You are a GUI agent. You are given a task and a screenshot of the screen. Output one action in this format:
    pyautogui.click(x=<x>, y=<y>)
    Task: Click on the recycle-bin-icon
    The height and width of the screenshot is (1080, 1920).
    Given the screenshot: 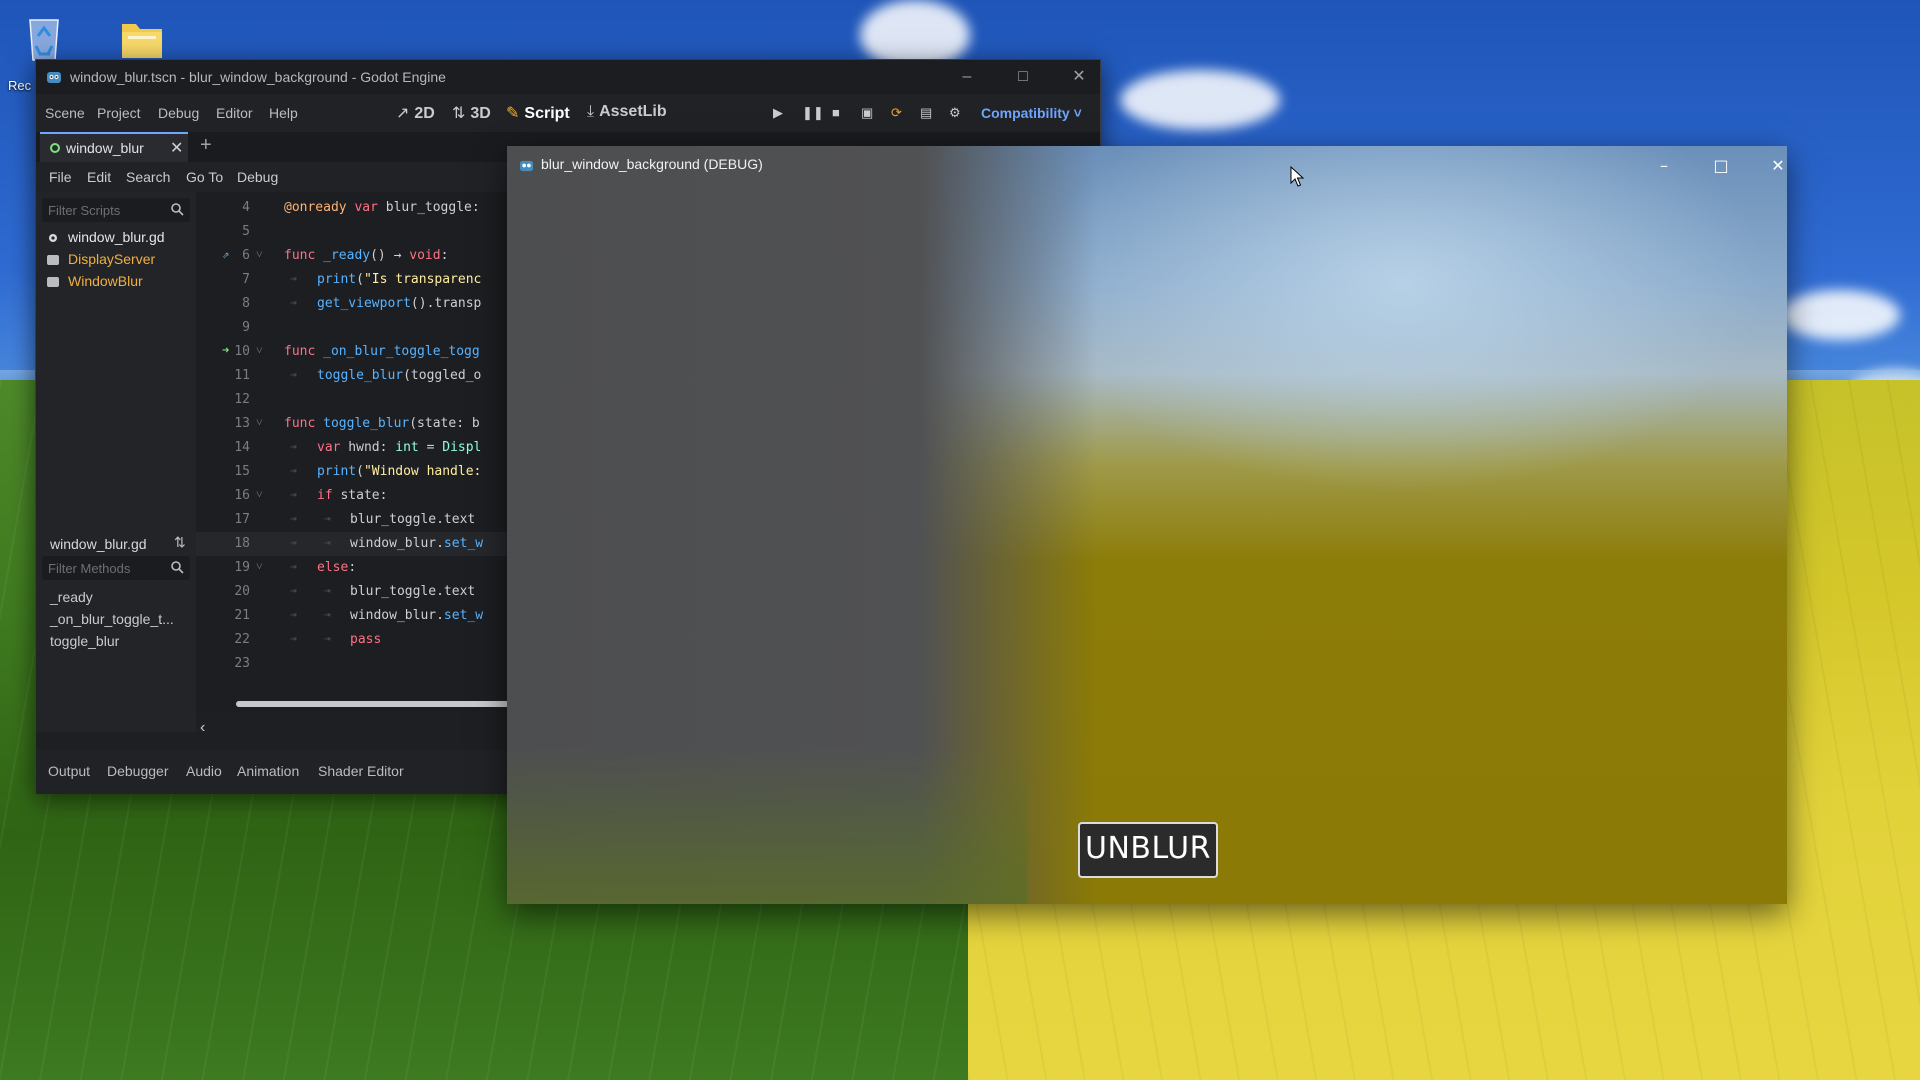 What is the action you would take?
    pyautogui.click(x=44, y=40)
    